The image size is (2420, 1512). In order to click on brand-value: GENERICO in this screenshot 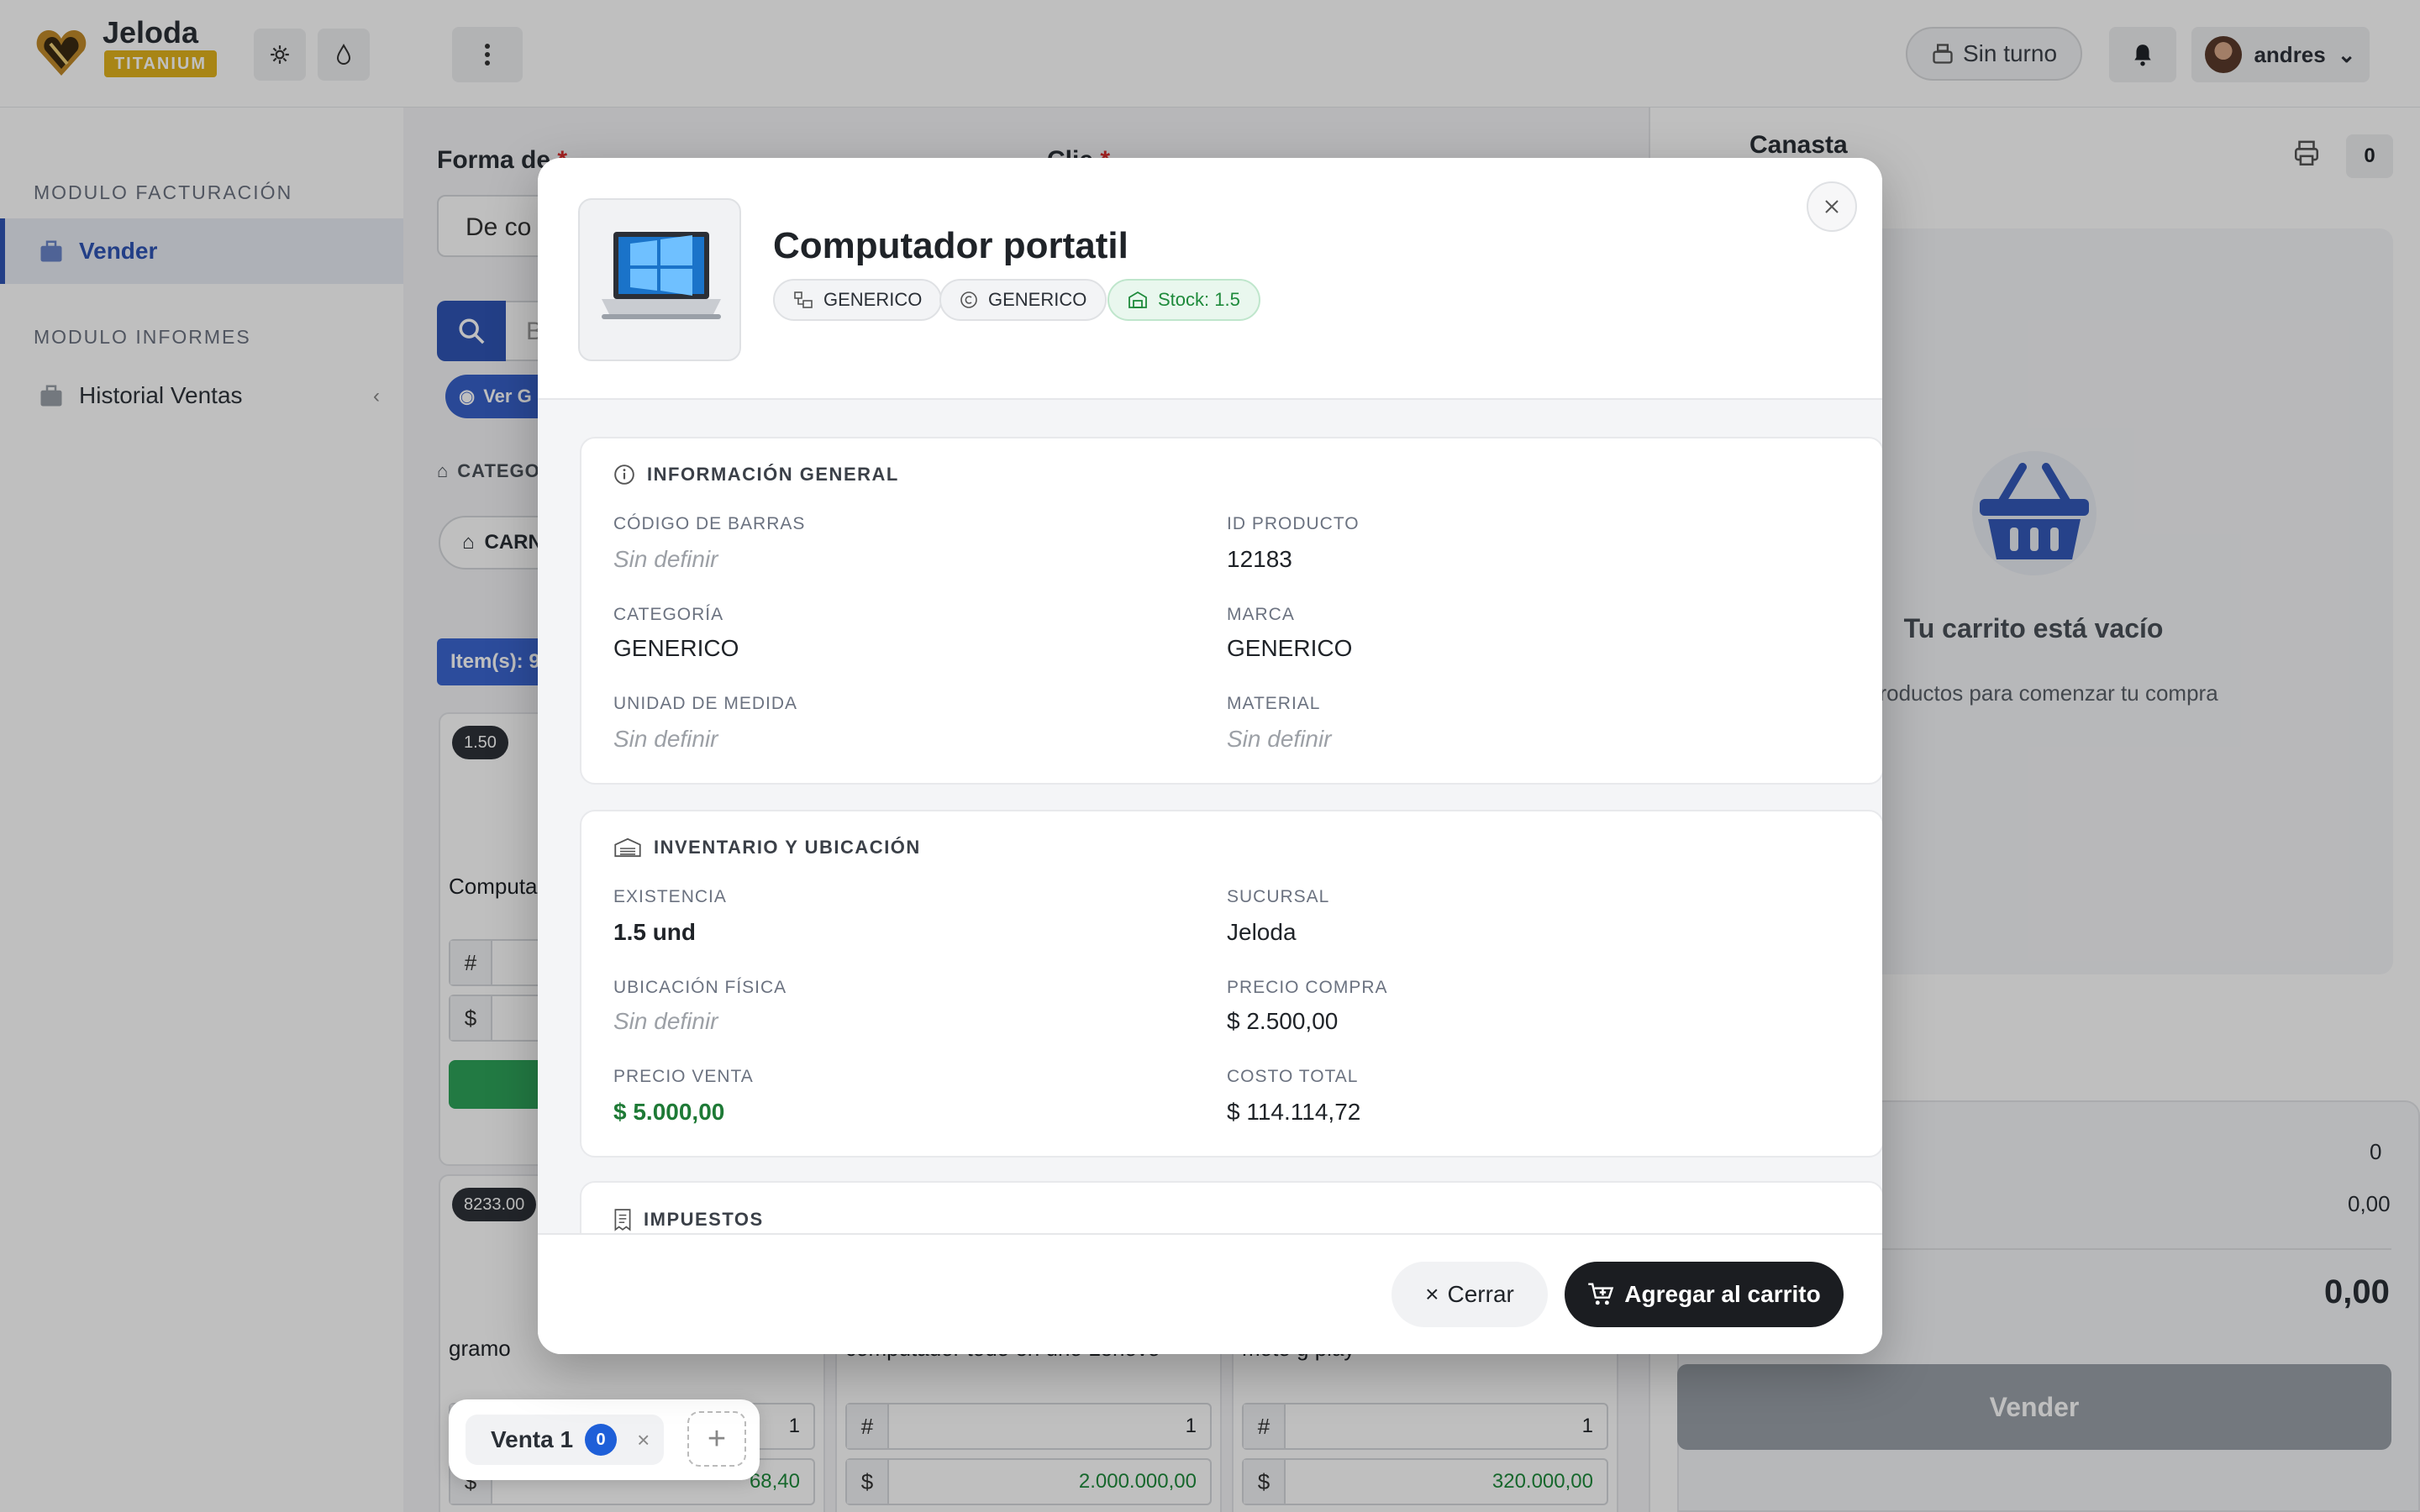, I will do `click(1290, 648)`.